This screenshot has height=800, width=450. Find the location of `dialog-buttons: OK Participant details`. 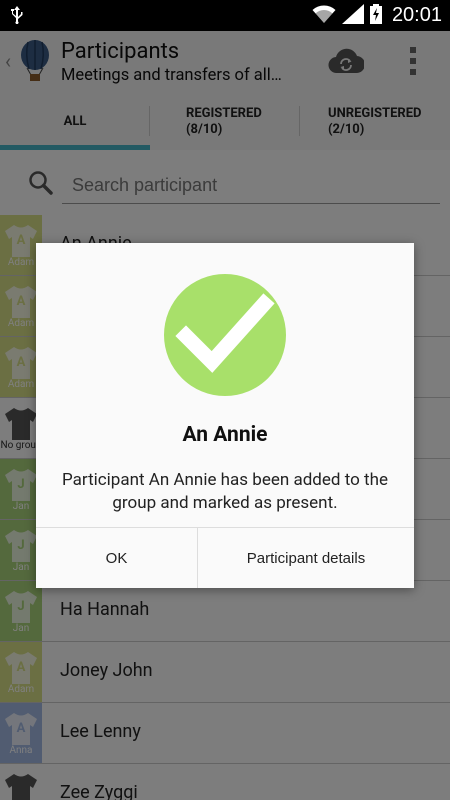

dialog-buttons: OK Participant details is located at coordinates (225, 557).